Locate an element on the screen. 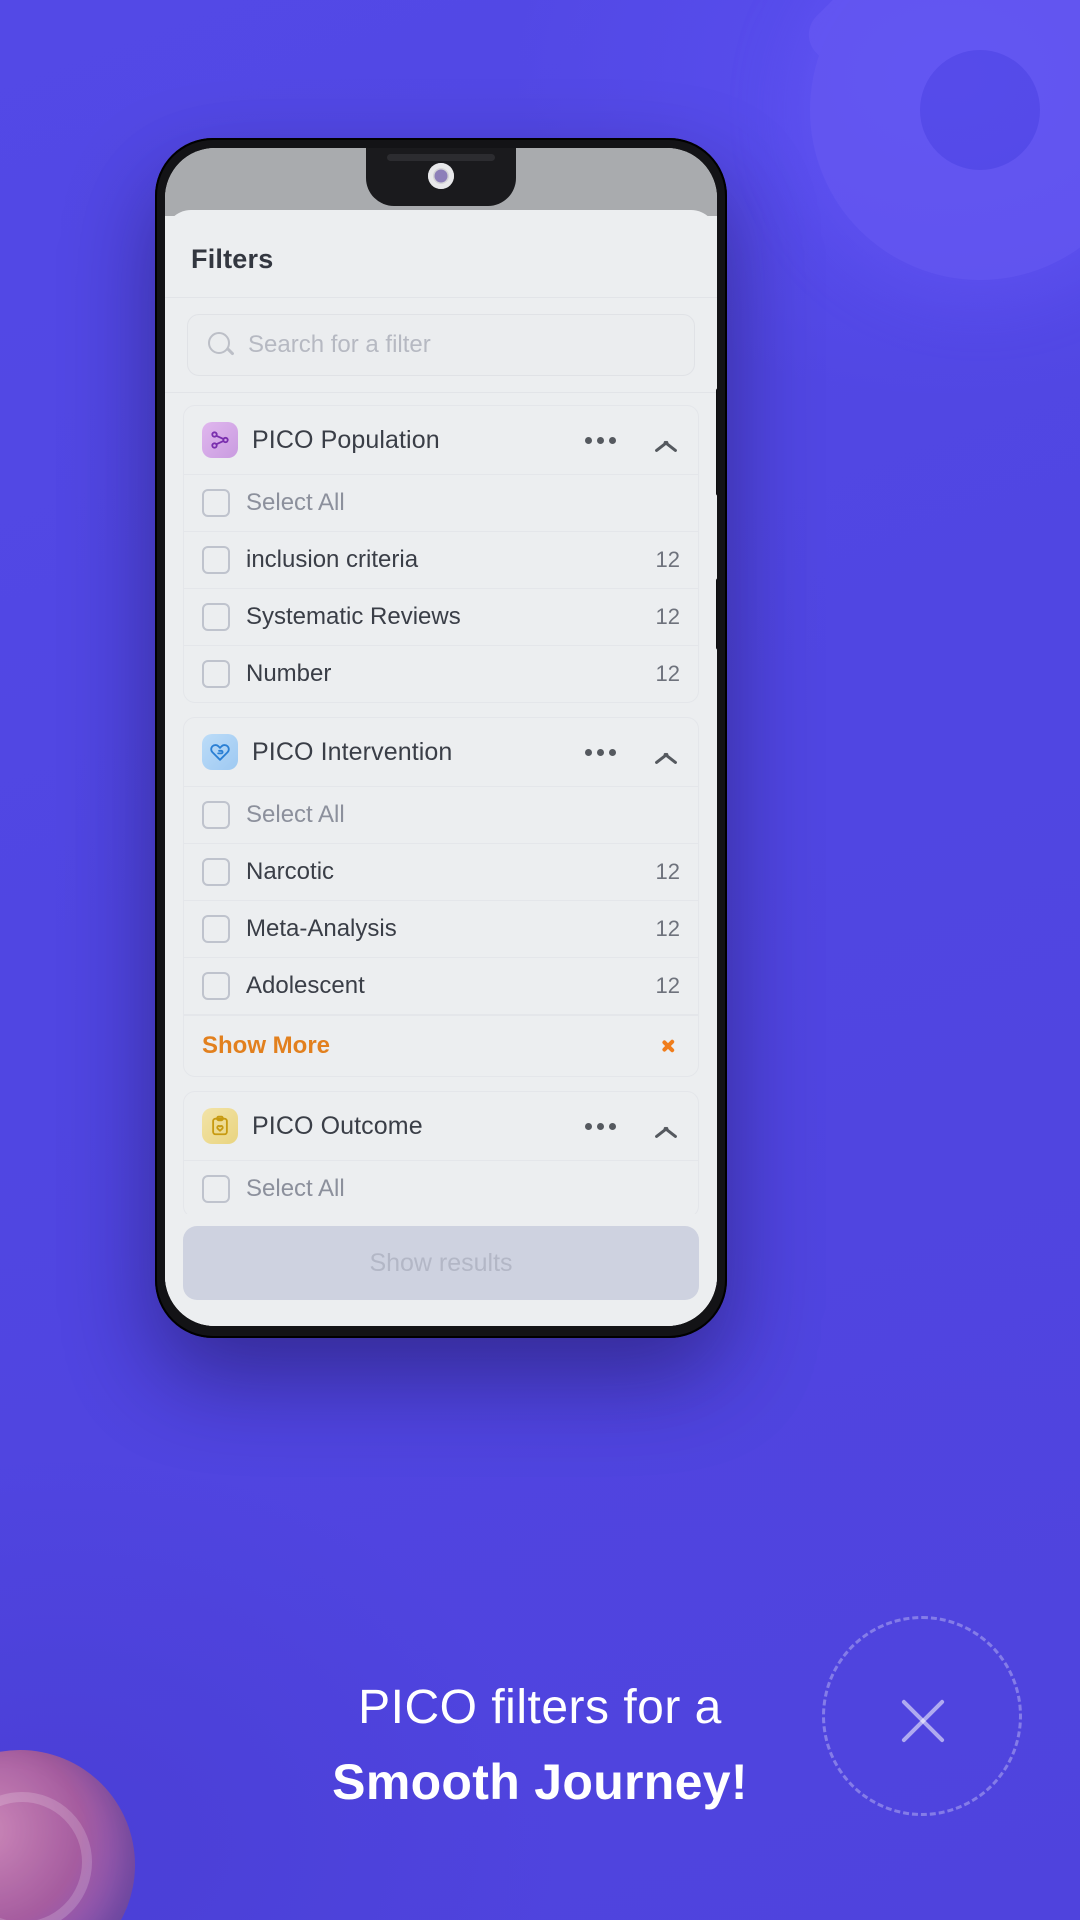  section-header-pico-intervention: PICO Intervention is located at coordinates (441, 752).